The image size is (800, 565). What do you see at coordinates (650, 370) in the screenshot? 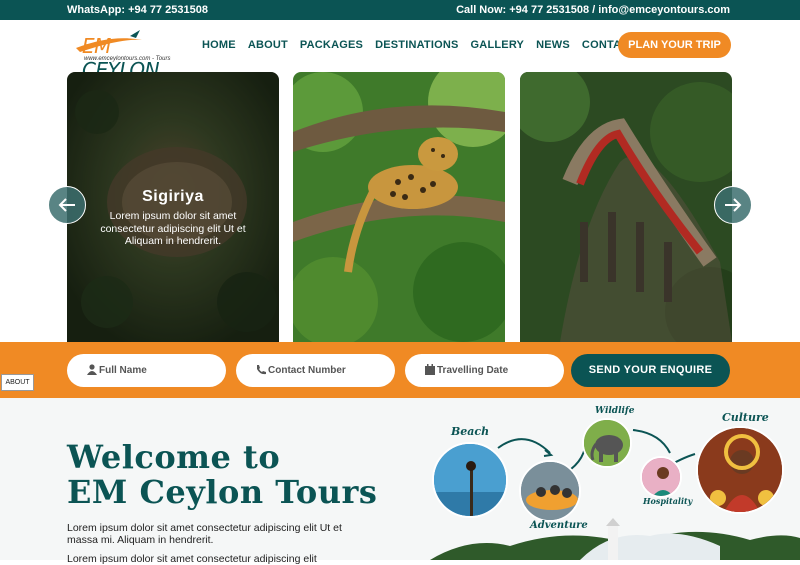
I see `send-enquiry-button: SEND YOUR ENQUIRE` at bounding box center [650, 370].